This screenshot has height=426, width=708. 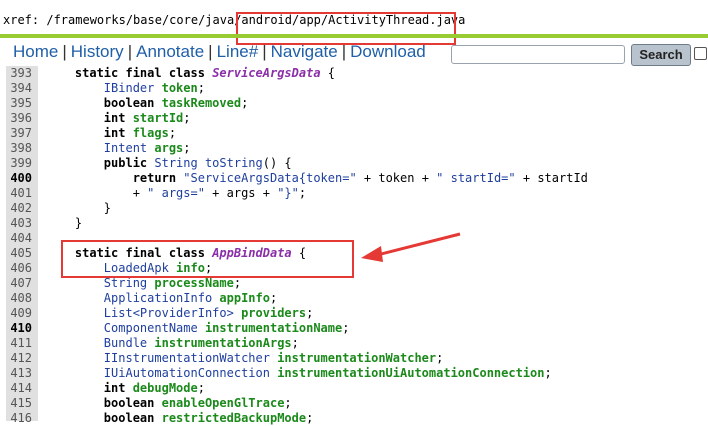 What do you see at coordinates (180, 88) in the screenshot?
I see `code-token: token` at bounding box center [180, 88].